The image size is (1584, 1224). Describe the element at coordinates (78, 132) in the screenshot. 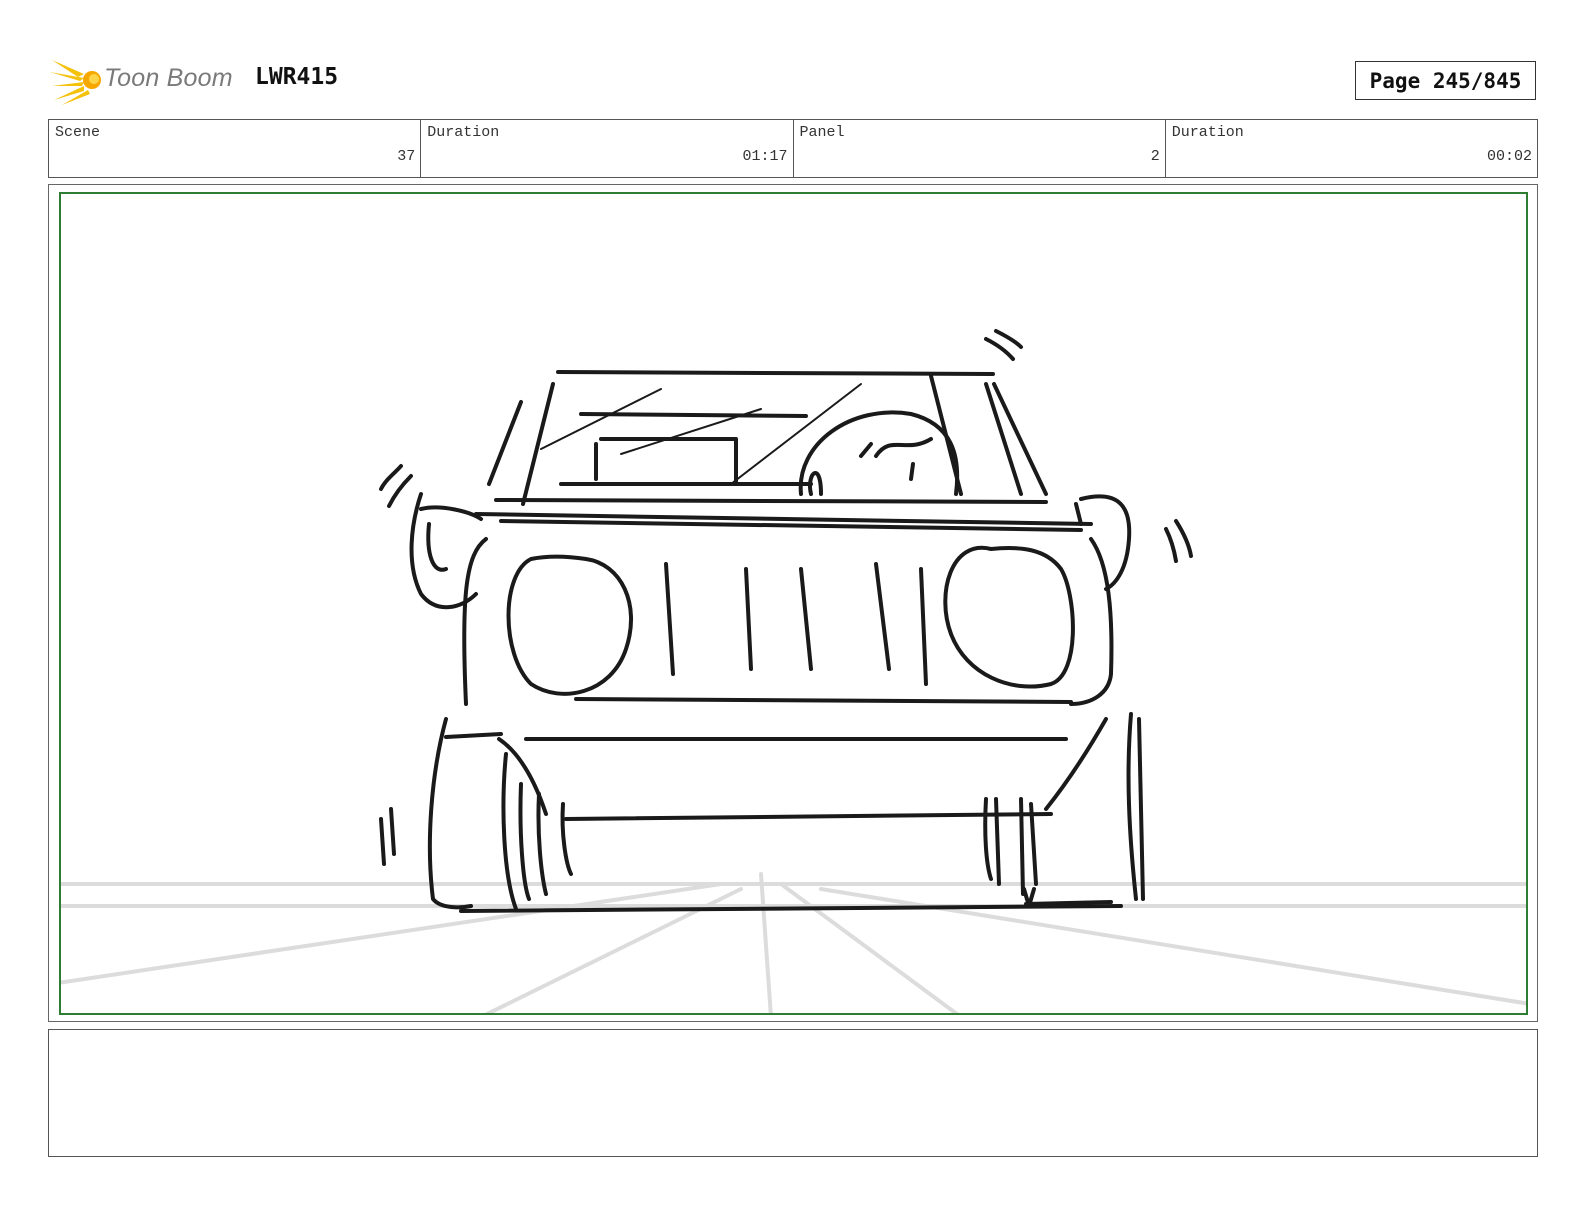

I see `scene-label: Scene` at that location.